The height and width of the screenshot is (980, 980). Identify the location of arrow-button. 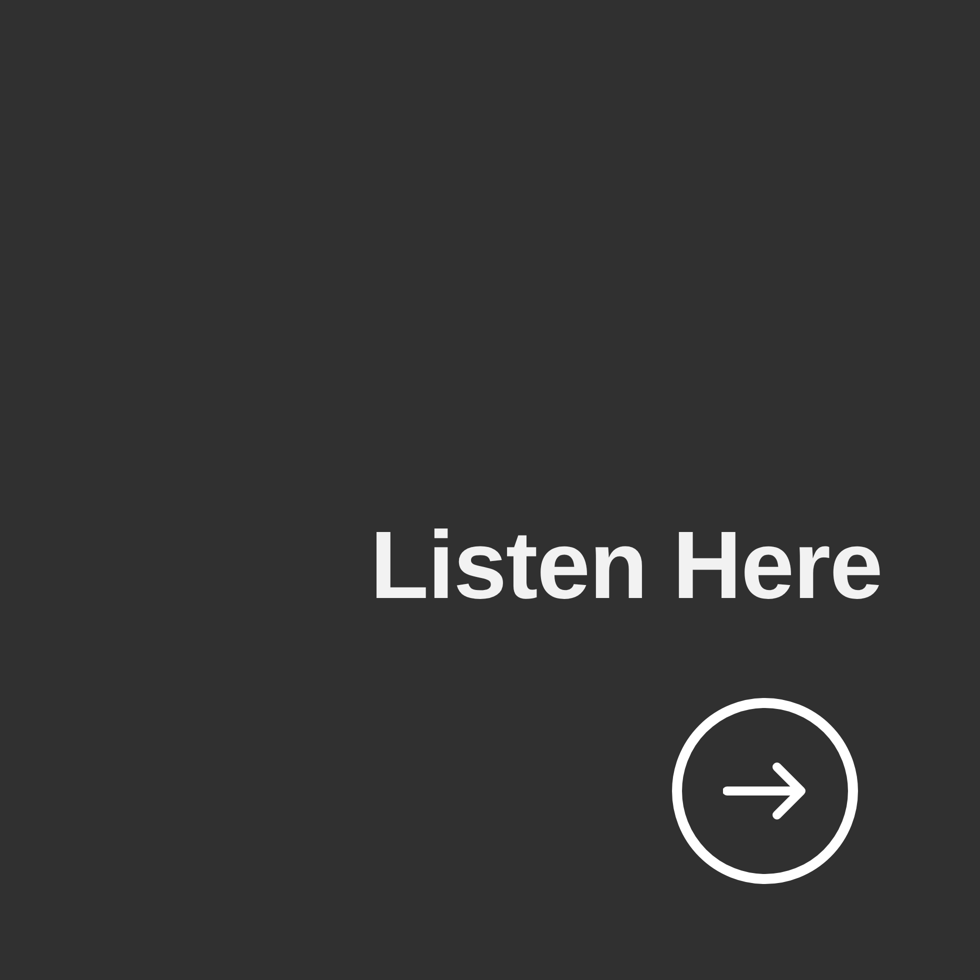
(765, 791).